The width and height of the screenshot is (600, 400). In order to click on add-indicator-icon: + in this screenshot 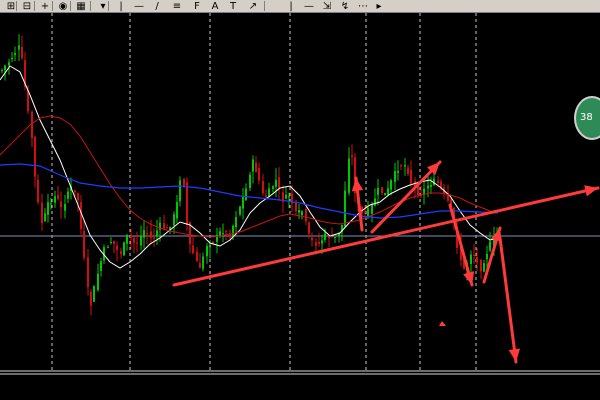, I will do `click(45, 6)`.